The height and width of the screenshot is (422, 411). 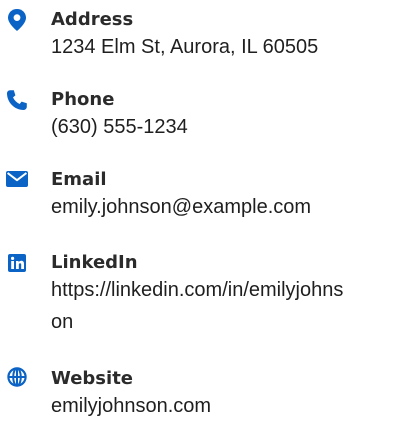 I want to click on website-value: emilyjohnson.com, so click(x=201, y=406).